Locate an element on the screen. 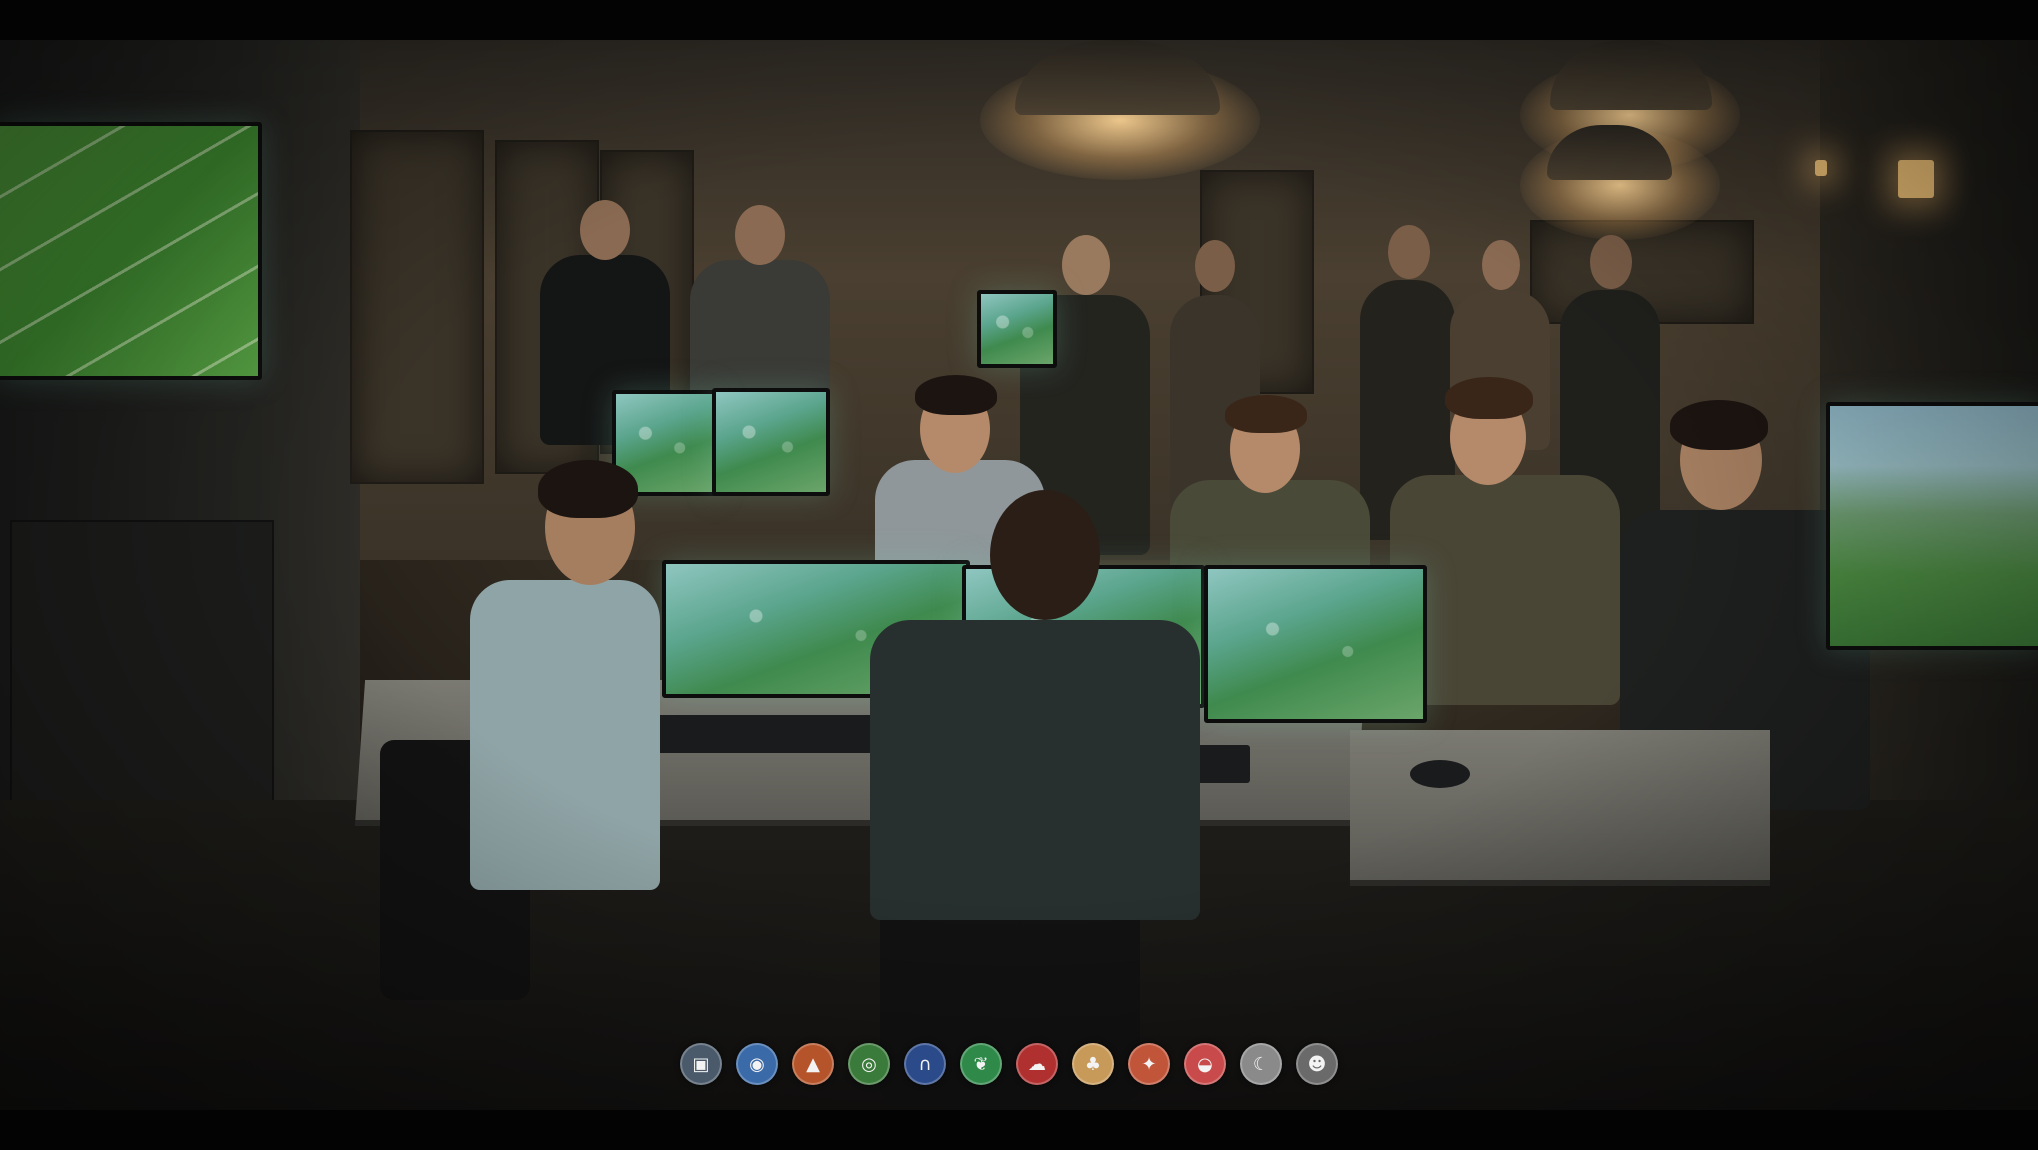 The height and width of the screenshot is (1150, 2038). wall-panel is located at coordinates (417, 307).